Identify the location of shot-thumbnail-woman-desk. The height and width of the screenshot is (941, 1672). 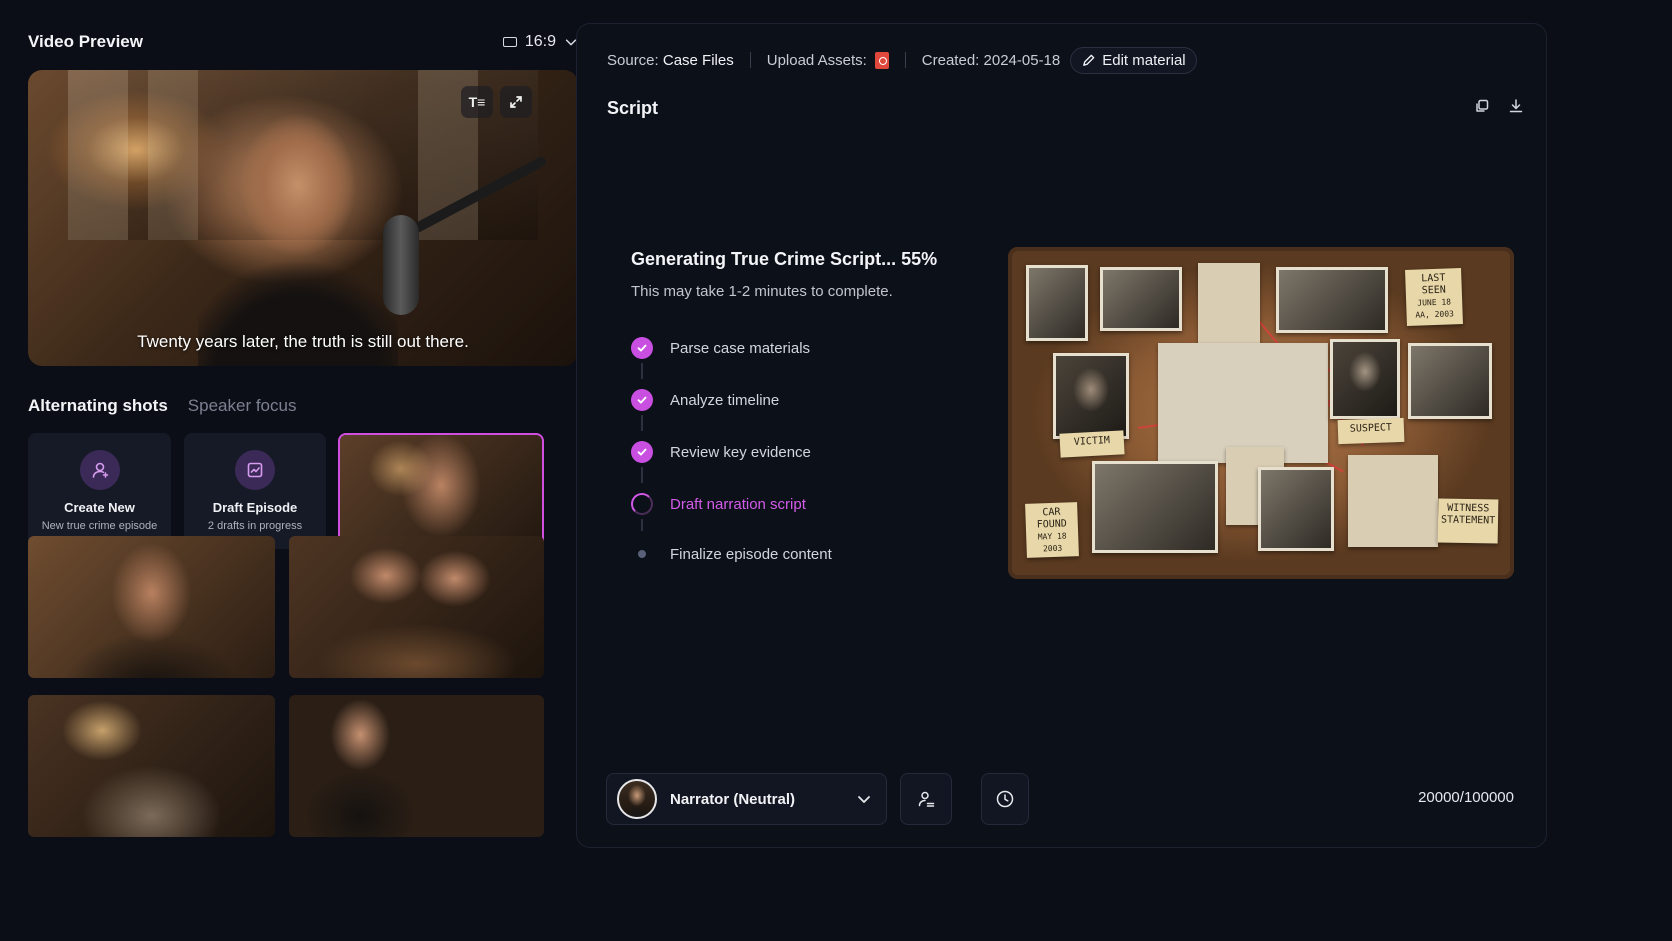
(151, 607).